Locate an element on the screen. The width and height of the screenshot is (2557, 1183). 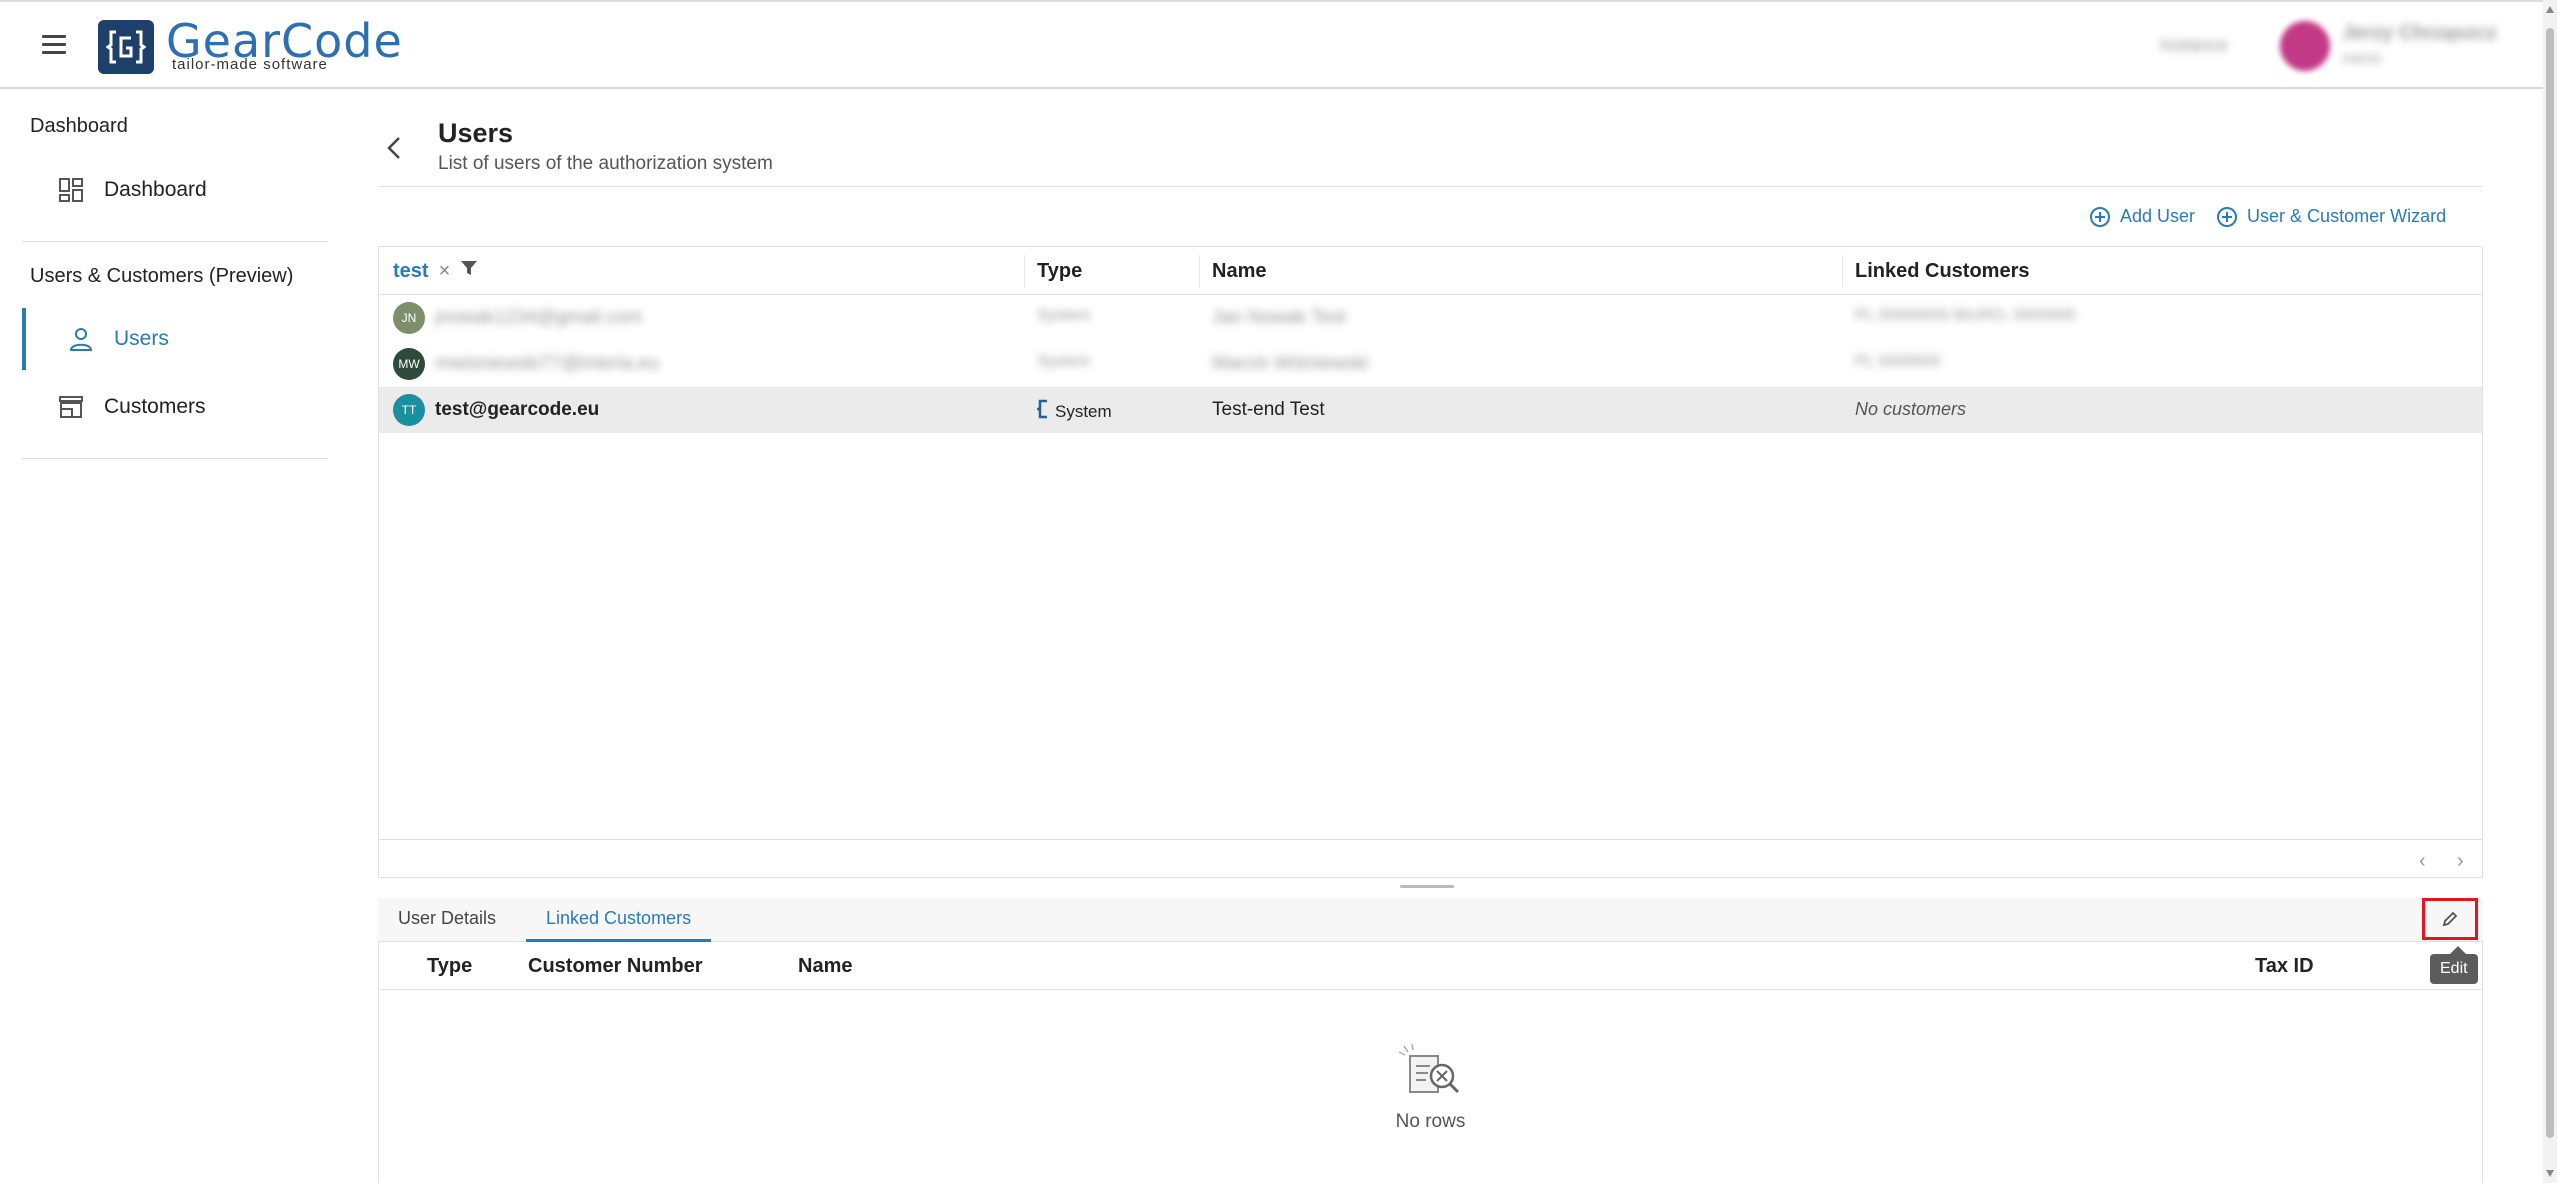
logo-icon is located at coordinates (126, 47).